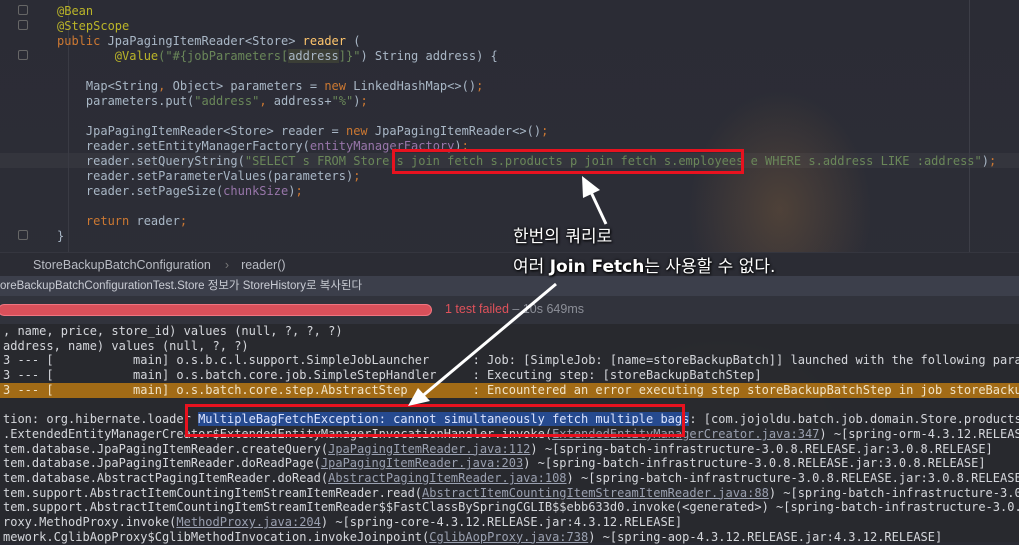  Describe the element at coordinates (482, 344) in the screenshot. I see `arrow-down-icon` at that location.